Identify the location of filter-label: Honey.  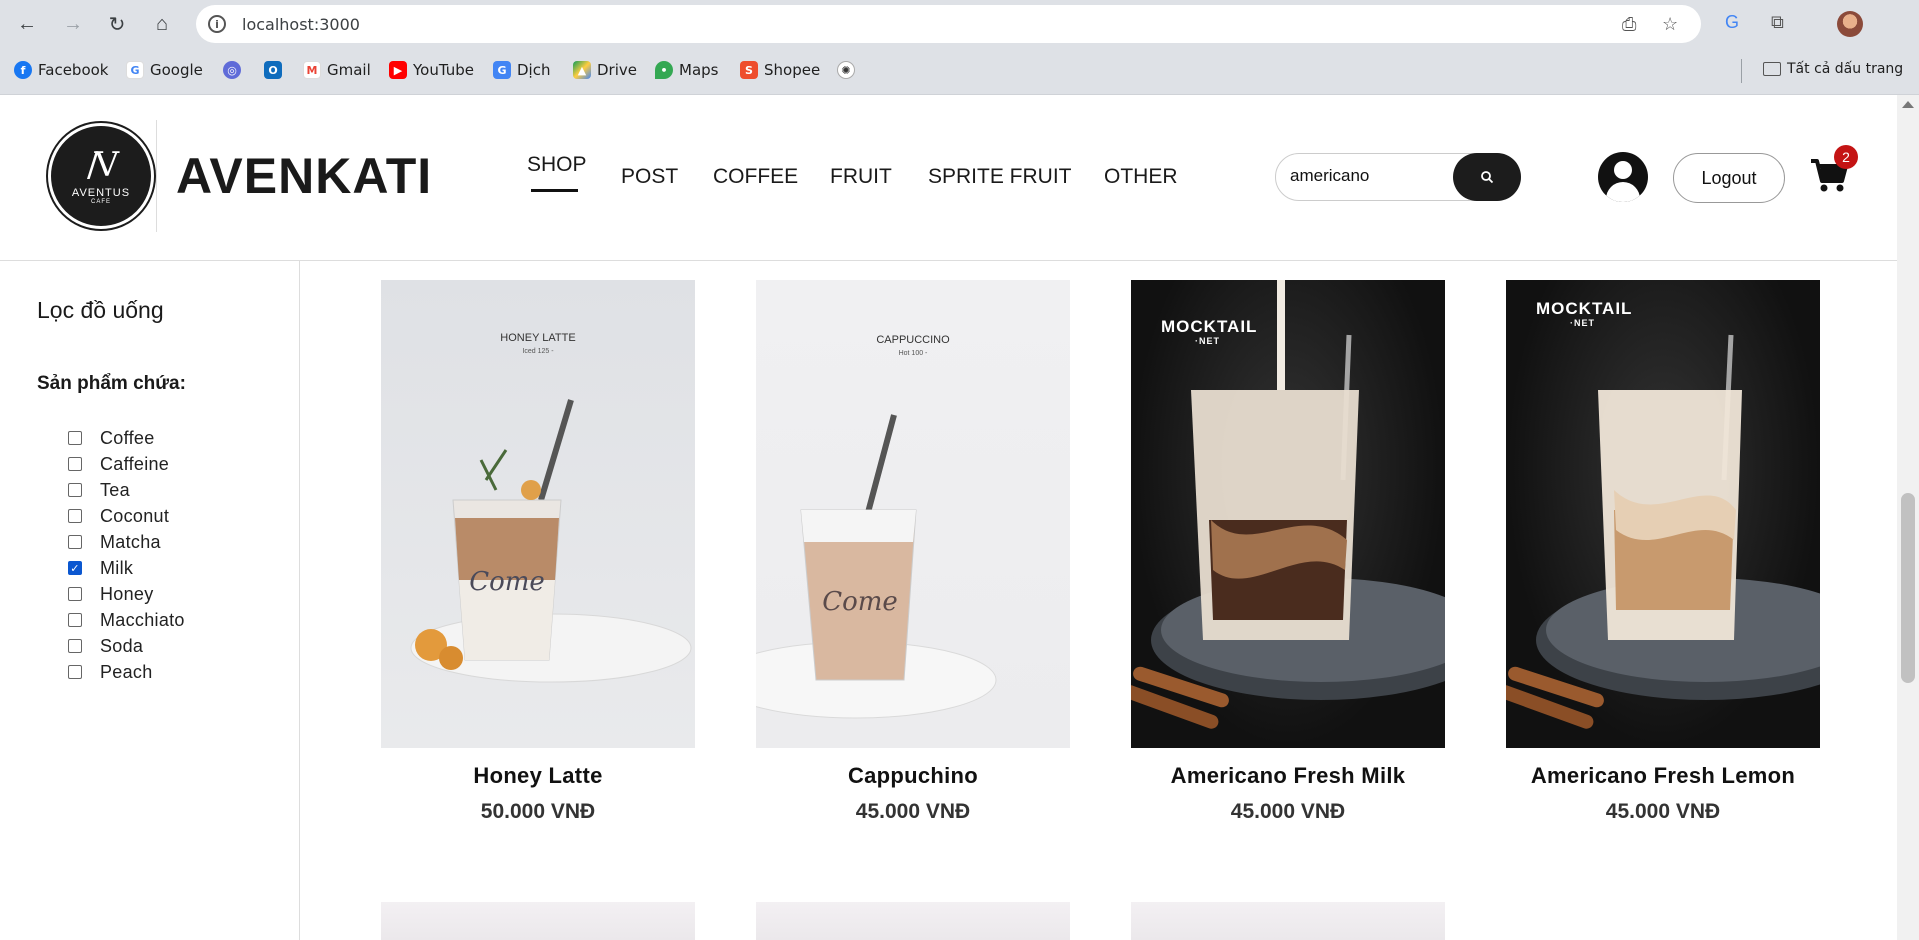
(127, 593).